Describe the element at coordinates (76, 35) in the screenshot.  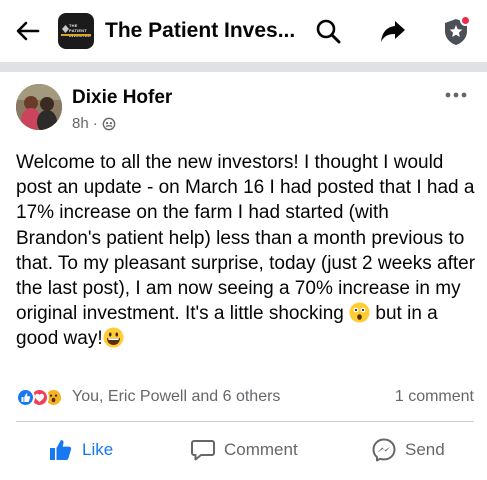
I see `group-logo-band` at that location.